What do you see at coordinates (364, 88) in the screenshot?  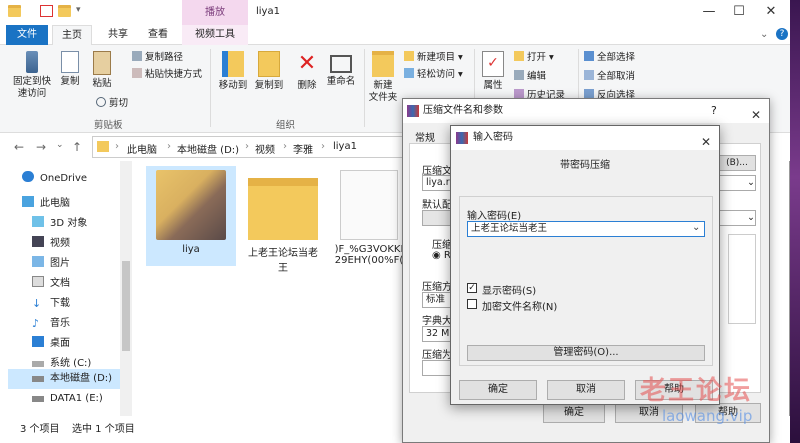 I see `divider` at bounding box center [364, 88].